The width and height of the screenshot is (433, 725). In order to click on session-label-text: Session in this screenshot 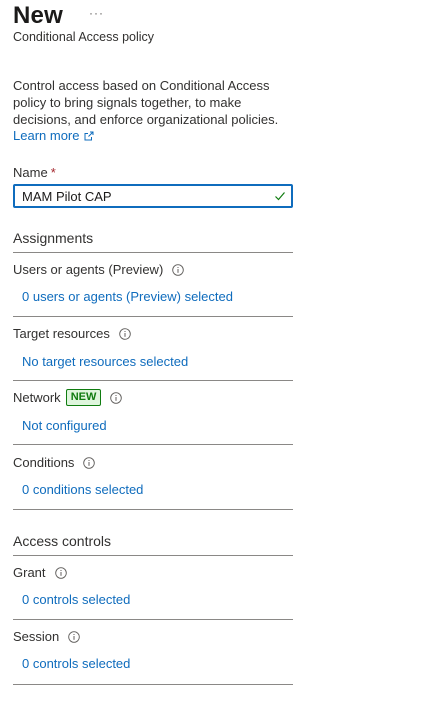, I will do `click(36, 636)`.